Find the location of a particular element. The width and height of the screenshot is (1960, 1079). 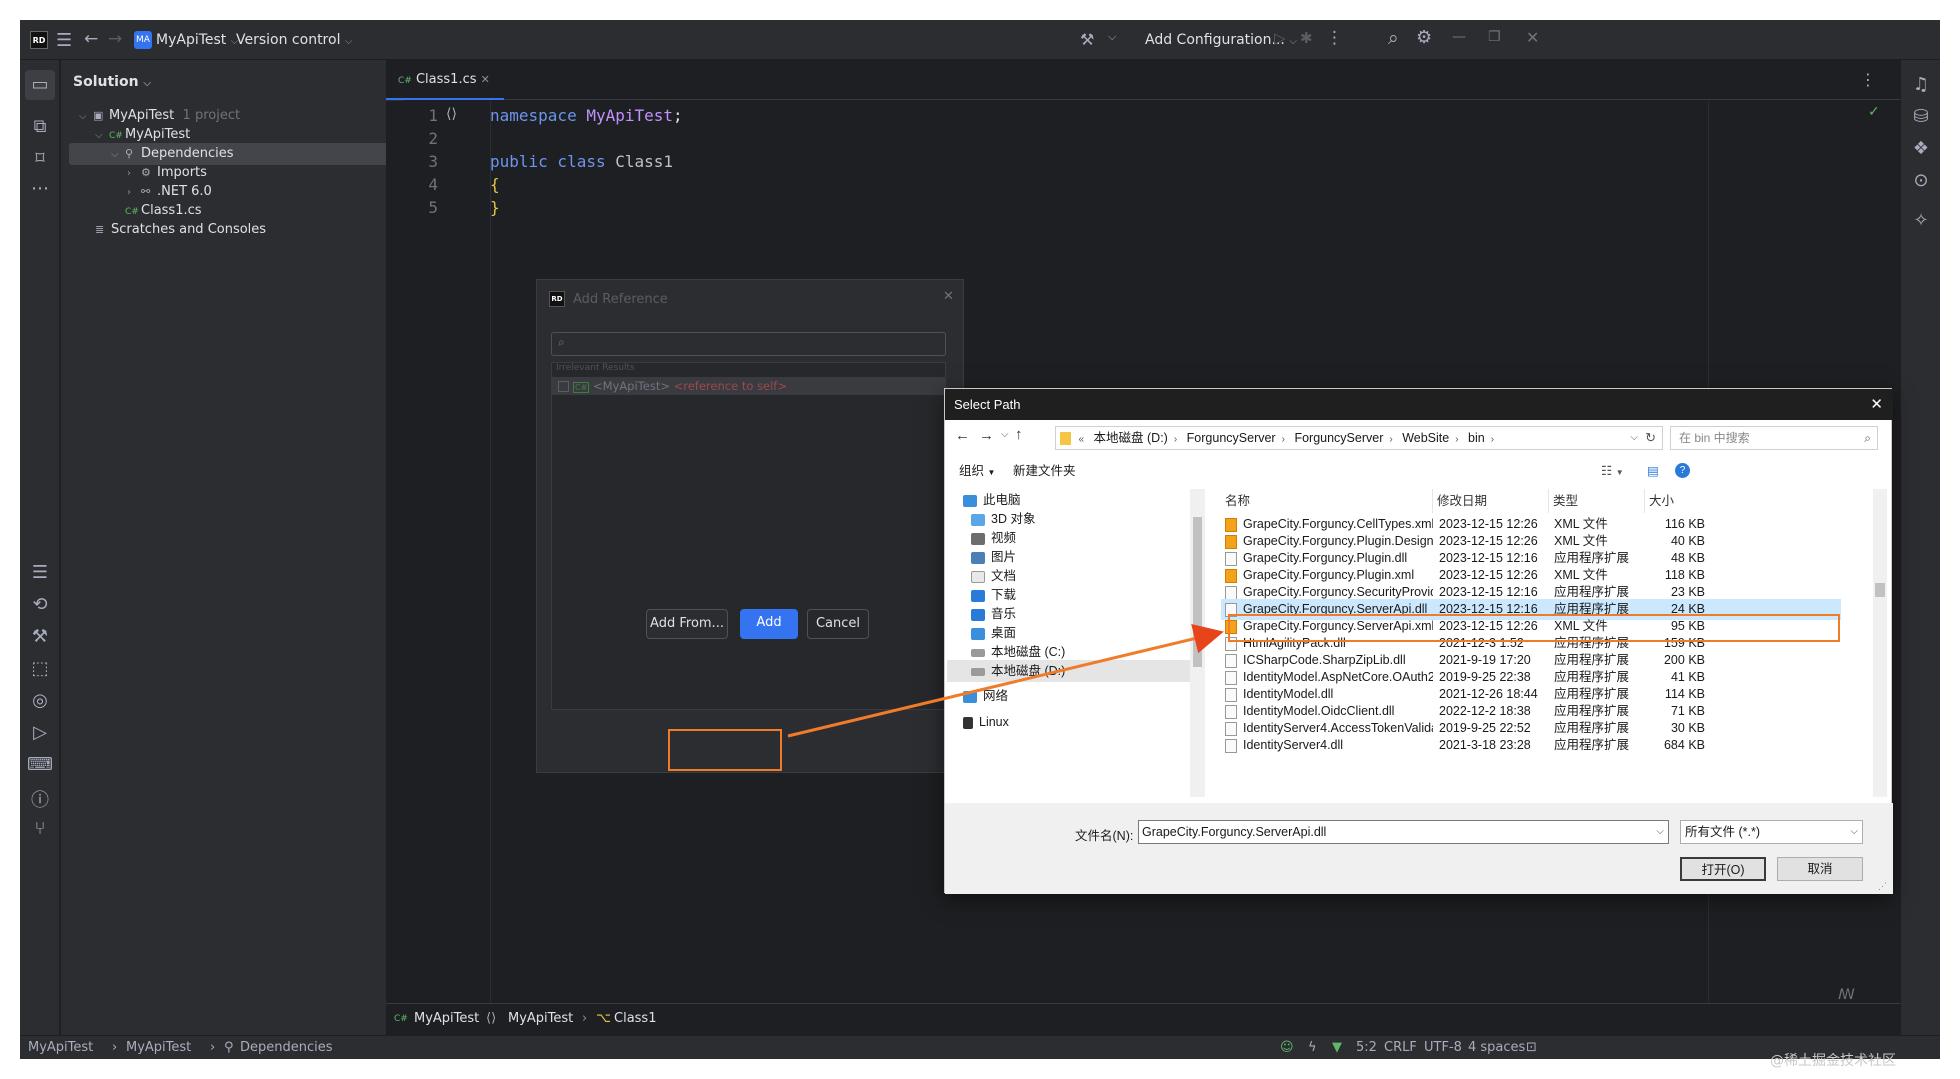

column-header-name: 名称 is located at coordinates (1327, 501).